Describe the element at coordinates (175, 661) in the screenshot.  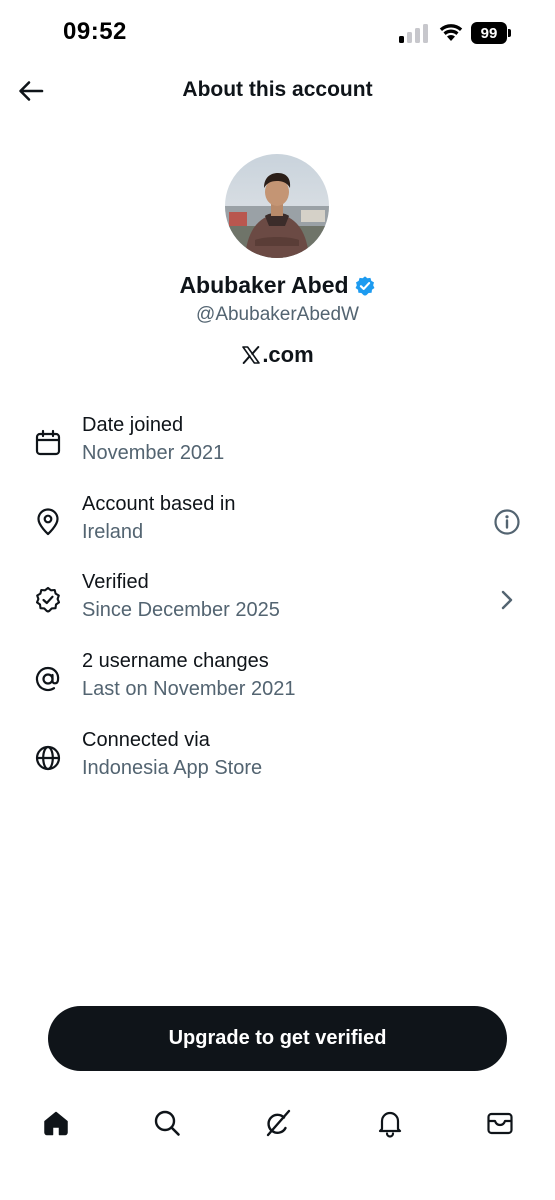
I see `info-title: 2 username changes` at that location.